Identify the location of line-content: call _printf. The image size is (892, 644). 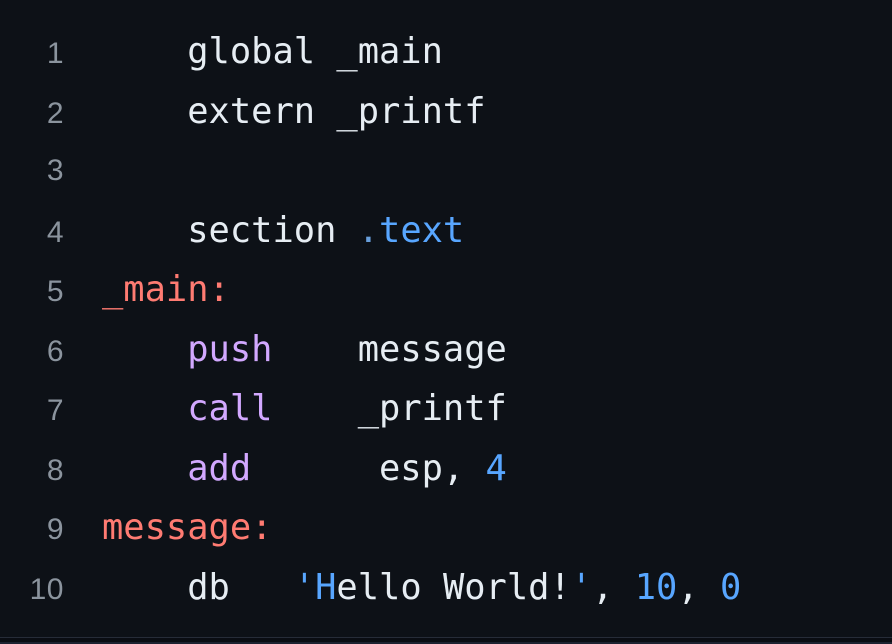
(497, 409).